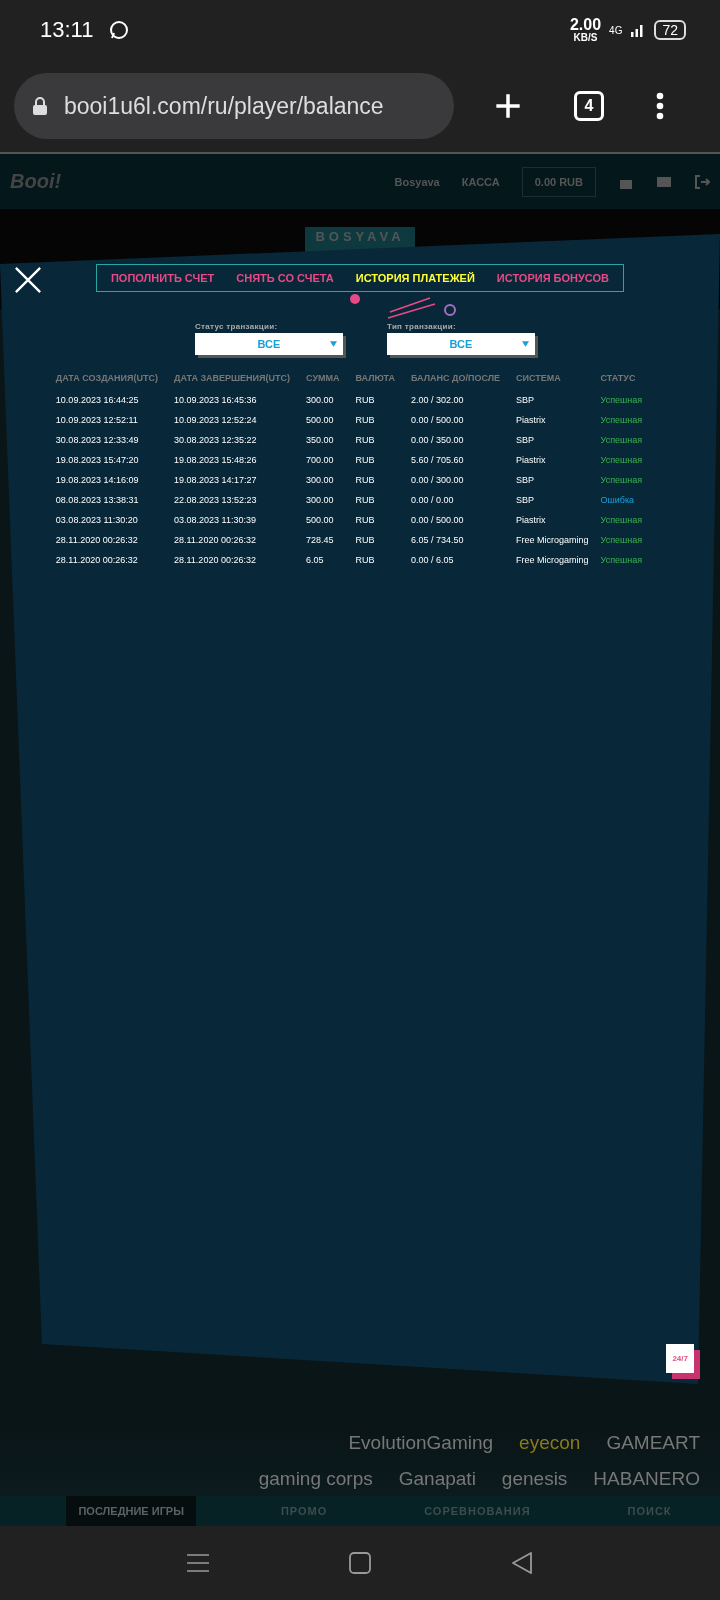 Image resolution: width=720 pixels, height=1600 pixels. What do you see at coordinates (331, 460) in the screenshot?
I see `table-cell: 700.00` at bounding box center [331, 460].